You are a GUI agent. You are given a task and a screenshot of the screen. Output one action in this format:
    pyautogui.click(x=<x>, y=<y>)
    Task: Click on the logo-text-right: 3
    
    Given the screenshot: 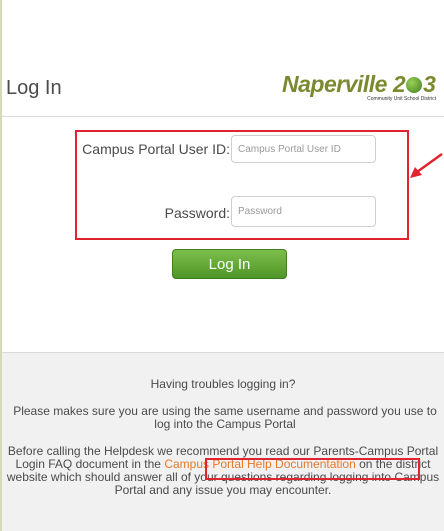 What is the action you would take?
    pyautogui.click(x=429, y=84)
    